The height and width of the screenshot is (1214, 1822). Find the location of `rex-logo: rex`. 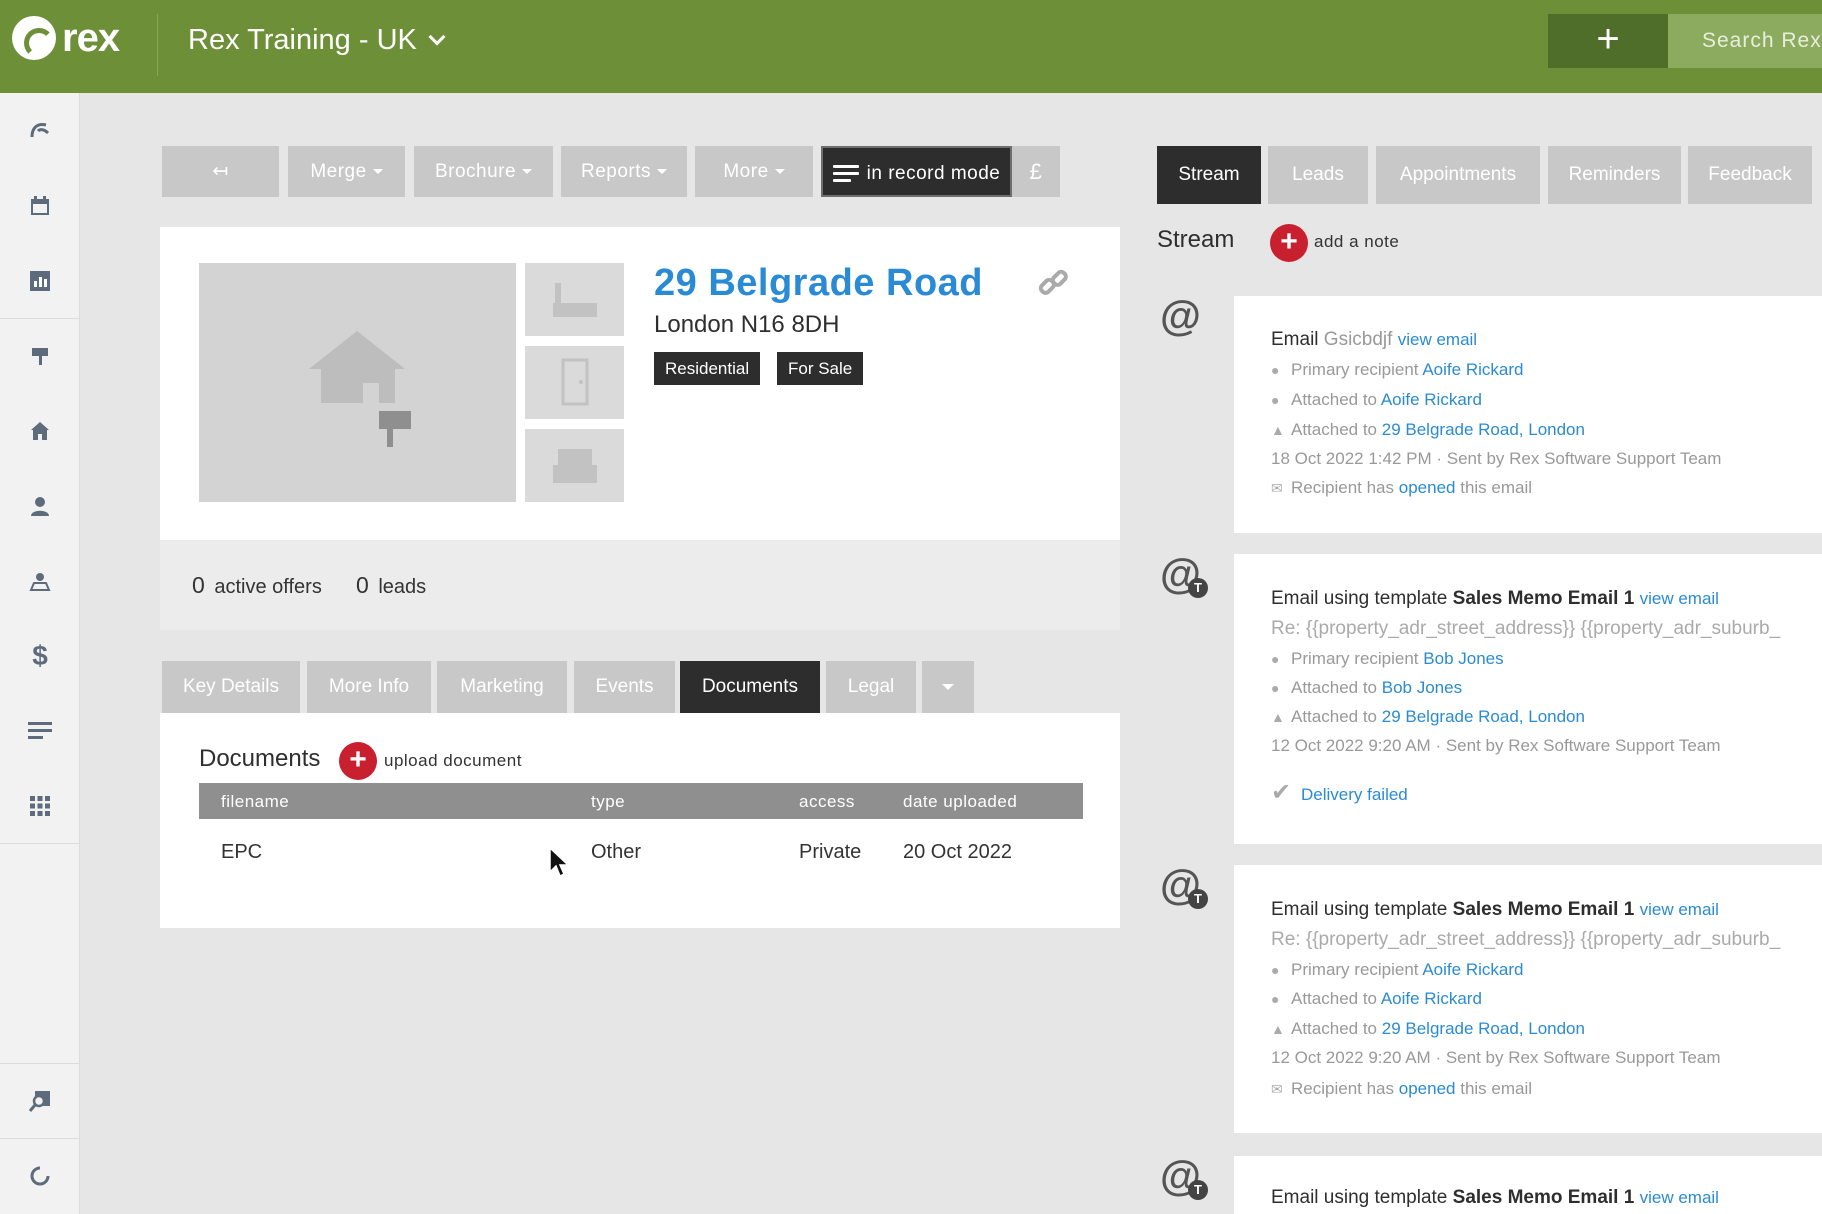

rex-logo: rex is located at coordinates (66, 38).